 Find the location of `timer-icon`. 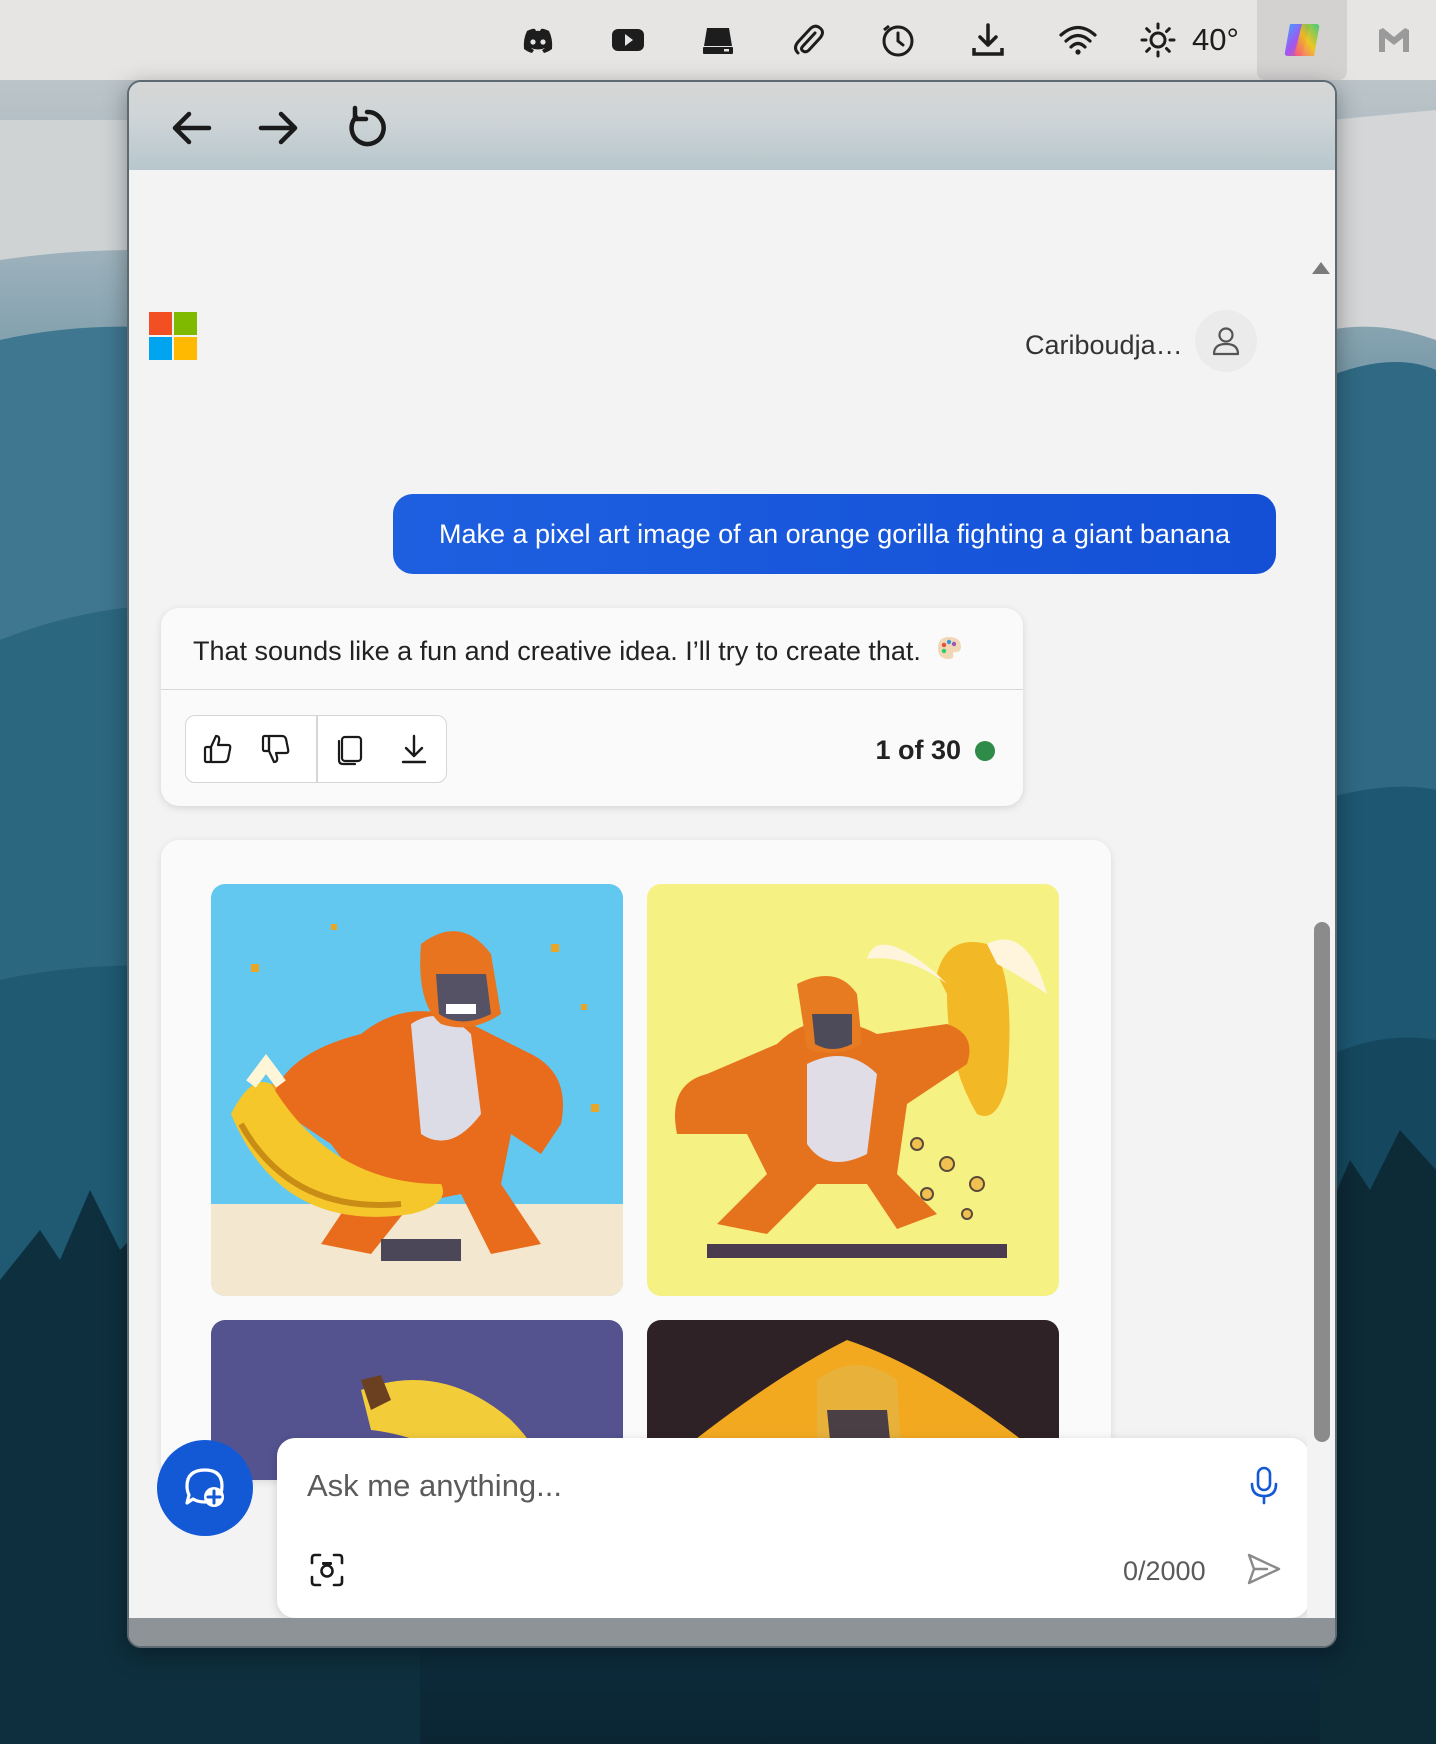

timer-icon is located at coordinates (898, 40).